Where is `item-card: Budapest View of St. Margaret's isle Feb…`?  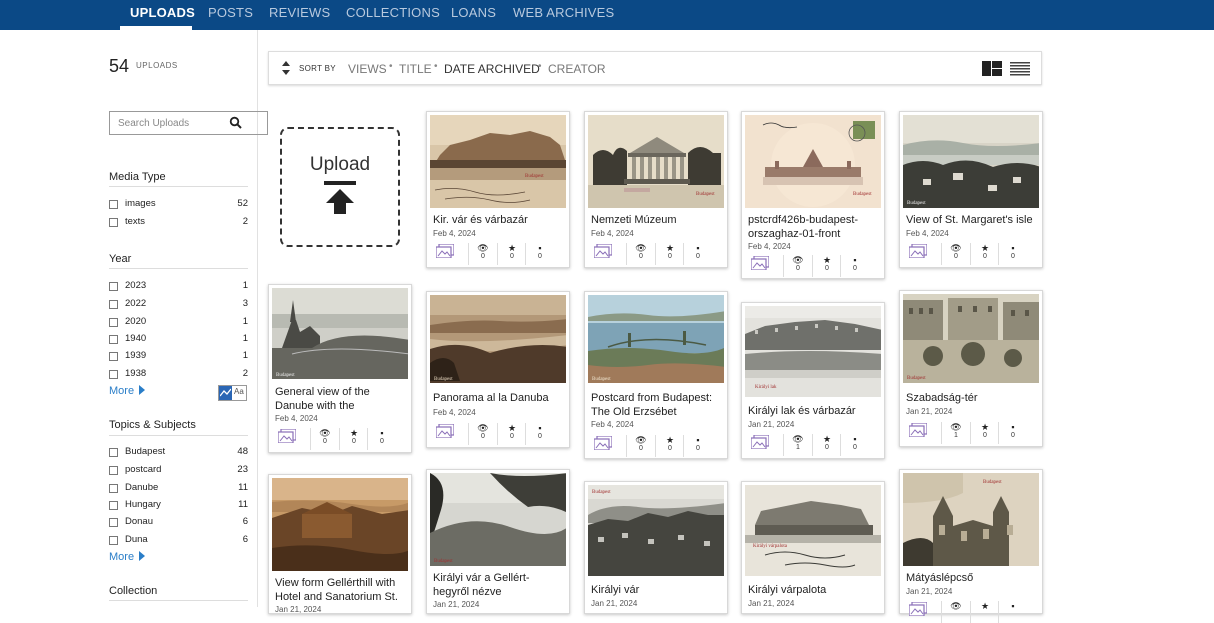
item-card: Budapest View of St. Margaret's isle Feb… is located at coordinates (971, 189).